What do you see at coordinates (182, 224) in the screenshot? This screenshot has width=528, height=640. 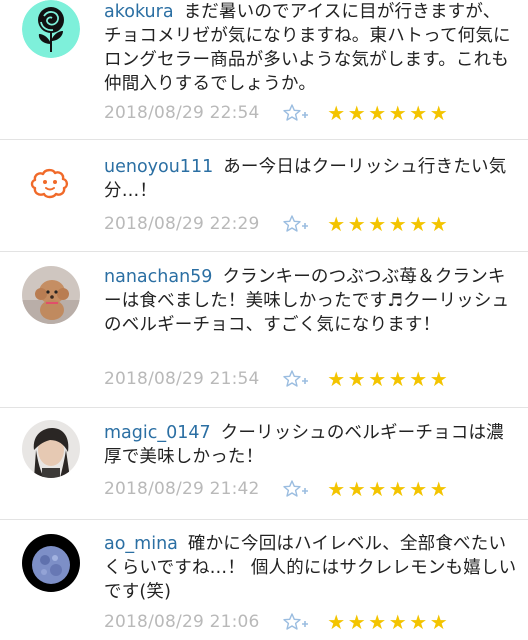 I see `timestamp: 2018/08/29 22:29` at bounding box center [182, 224].